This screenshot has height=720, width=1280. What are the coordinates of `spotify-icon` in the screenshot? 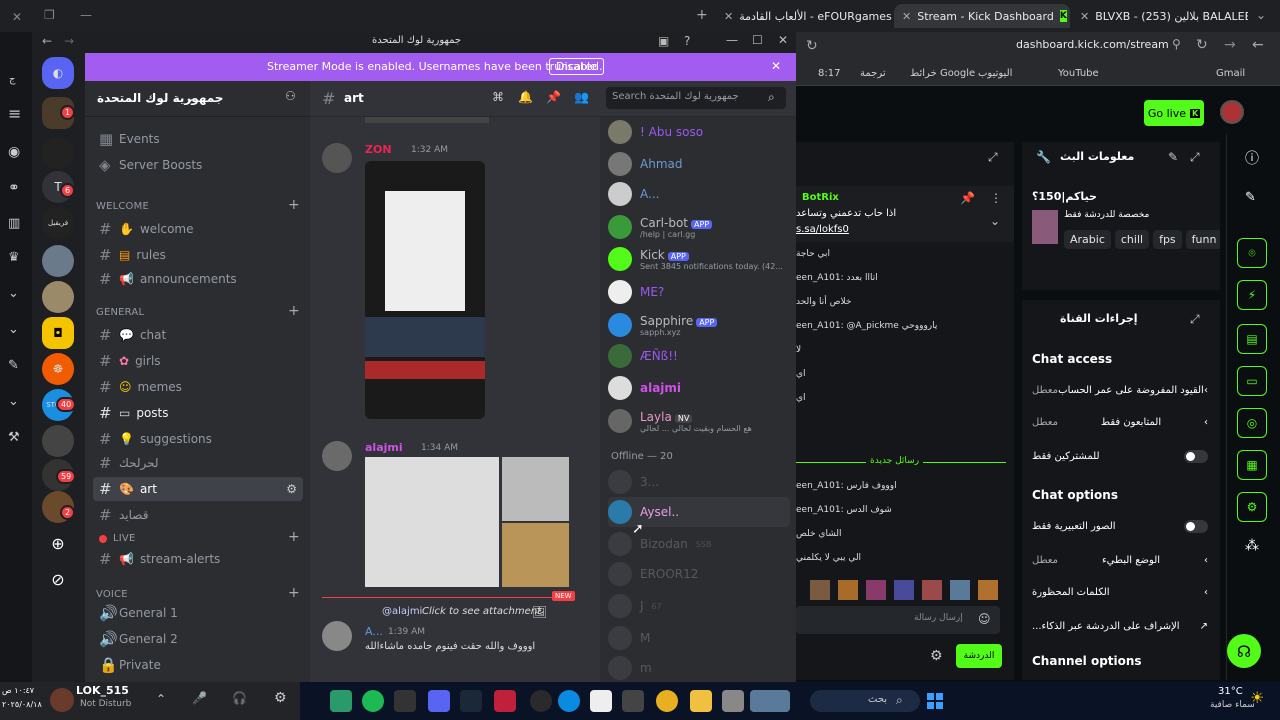 It's located at (373, 701).